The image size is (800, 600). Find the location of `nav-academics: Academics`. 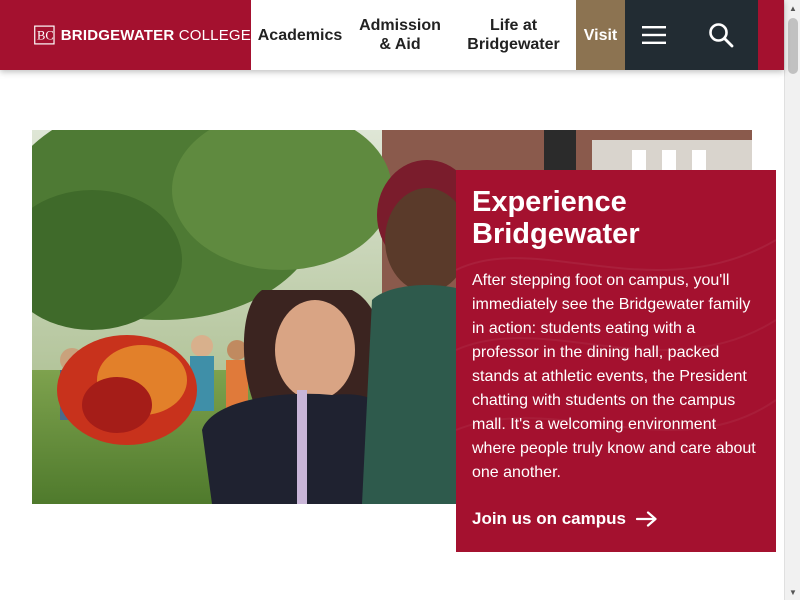

nav-academics: Academics is located at coordinates (300, 35).